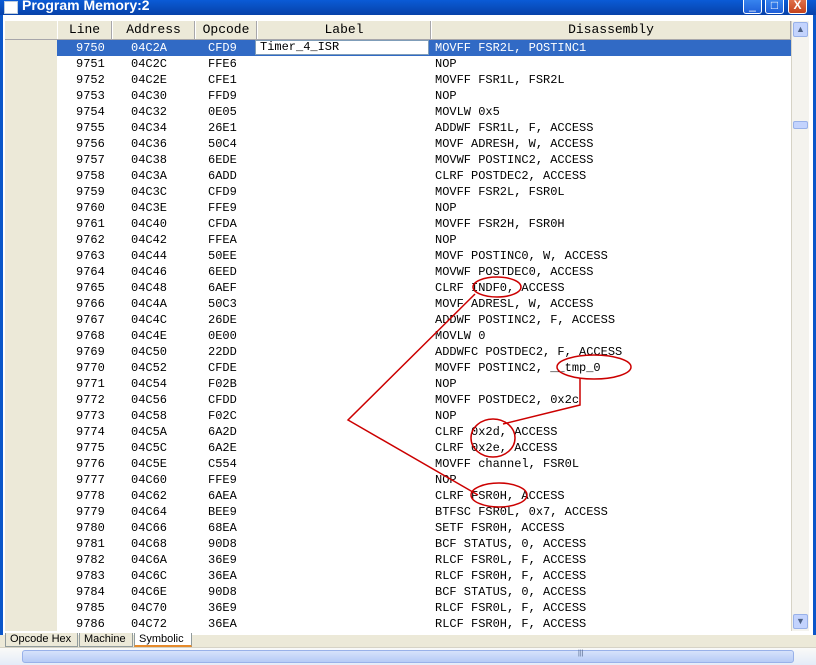 The height and width of the screenshot is (665, 816). I want to click on annotation-circle-fsr0h, so click(499, 495).